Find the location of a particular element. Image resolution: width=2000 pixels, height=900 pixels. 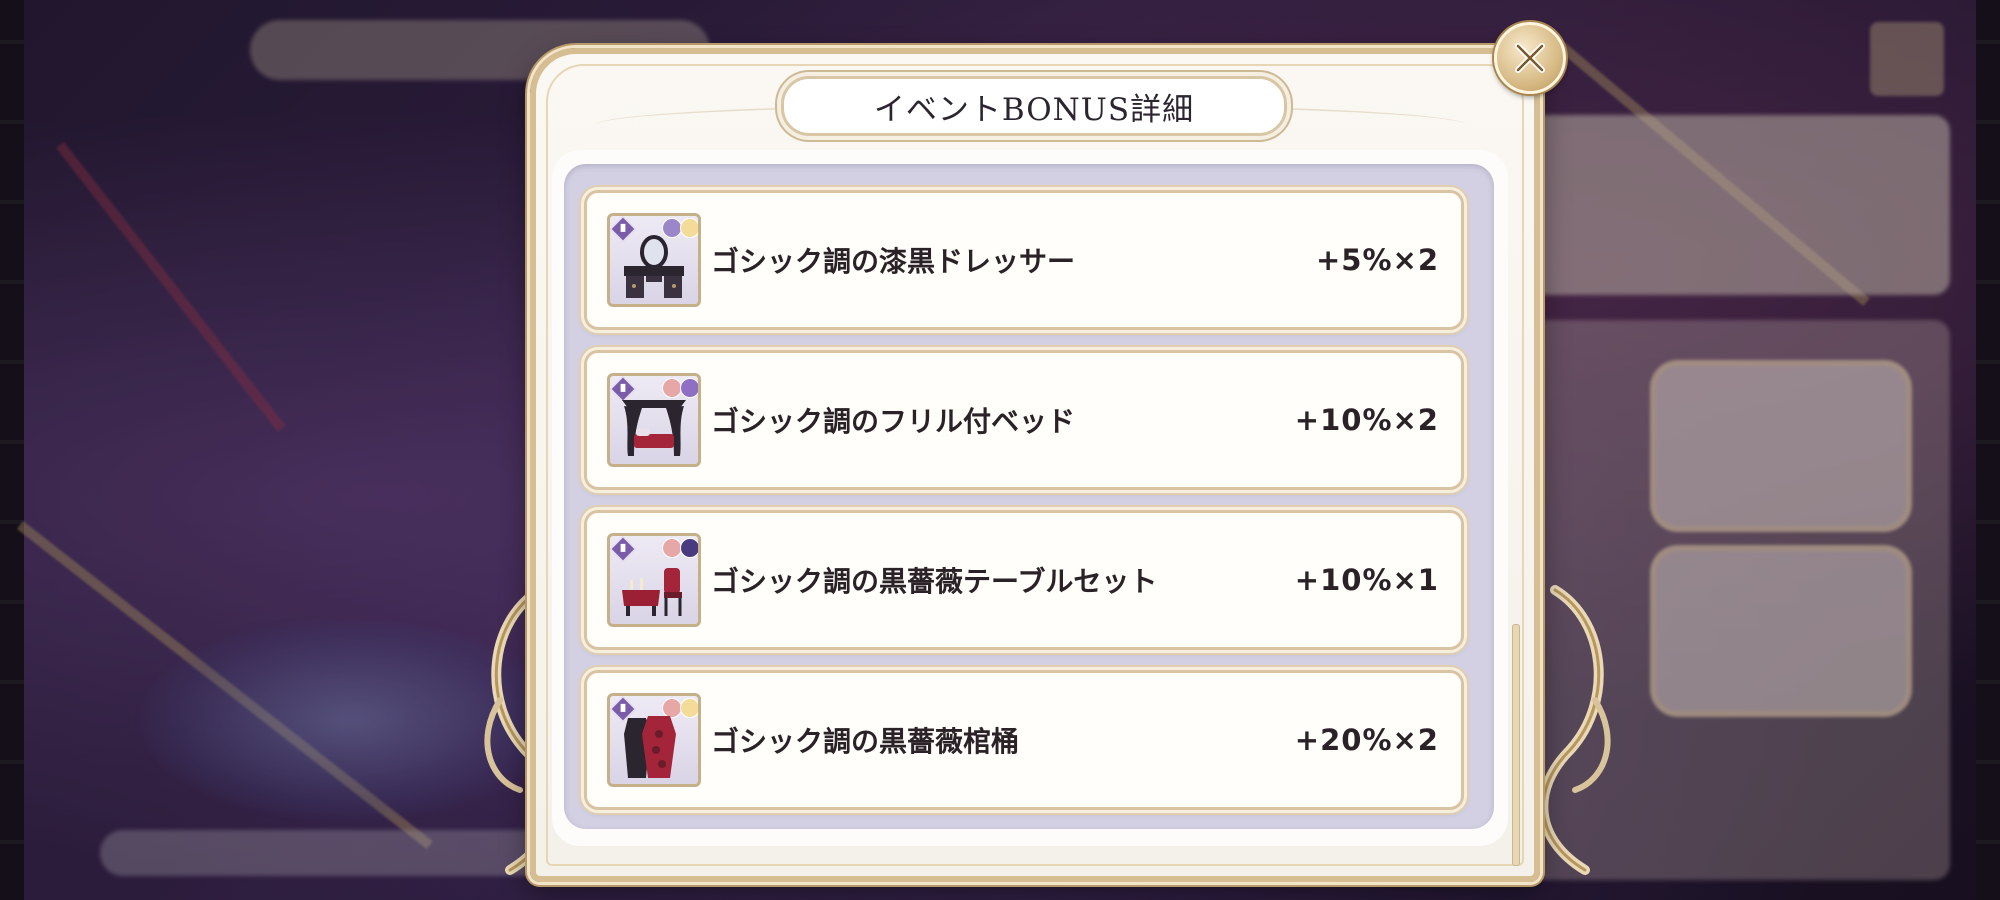

table-set-icon is located at coordinates (654, 580).